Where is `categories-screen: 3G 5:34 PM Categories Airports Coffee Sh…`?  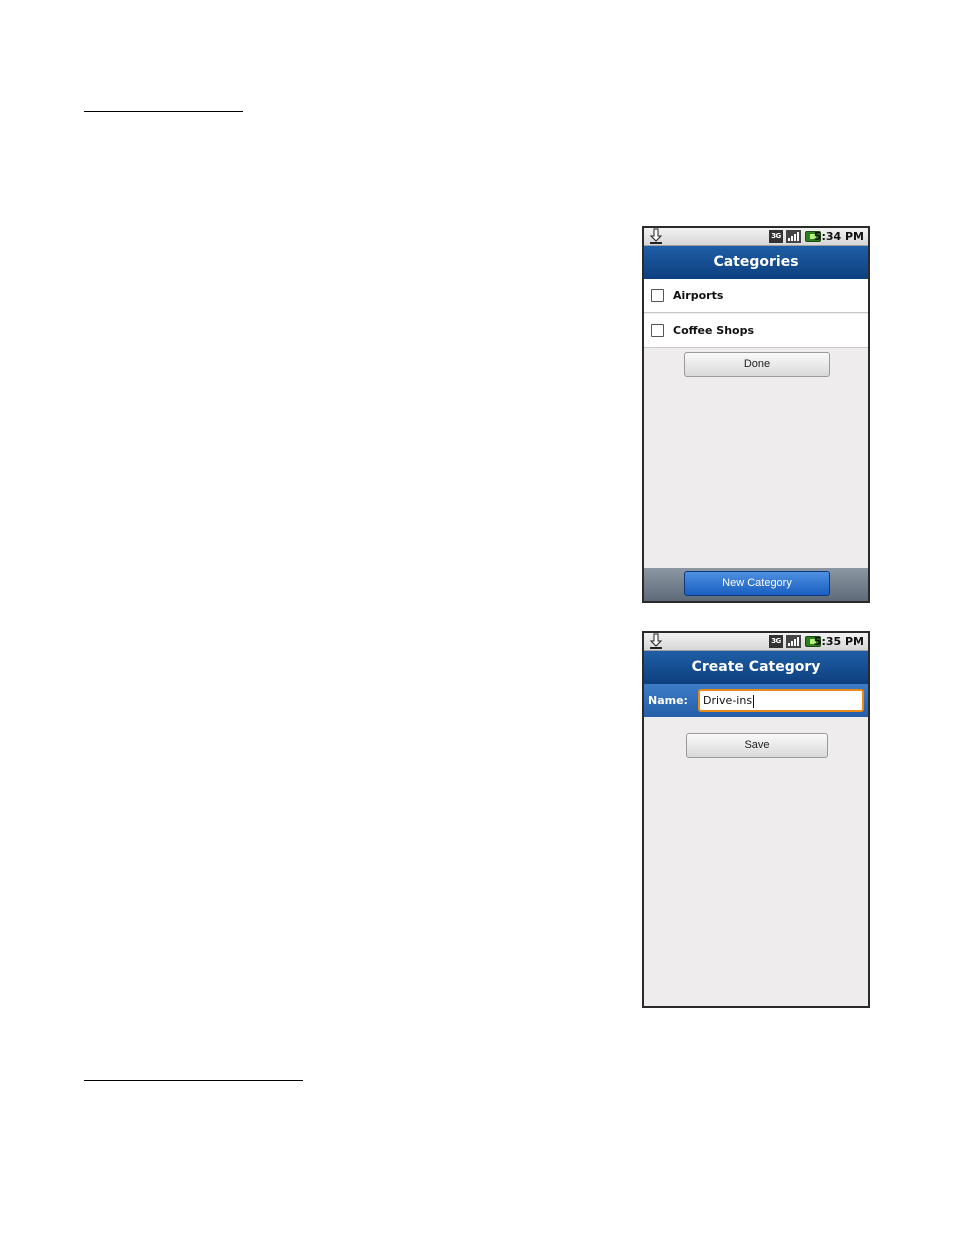
categories-screen: 3G 5:34 PM Categories Airports Coffee Sh… is located at coordinates (756, 414).